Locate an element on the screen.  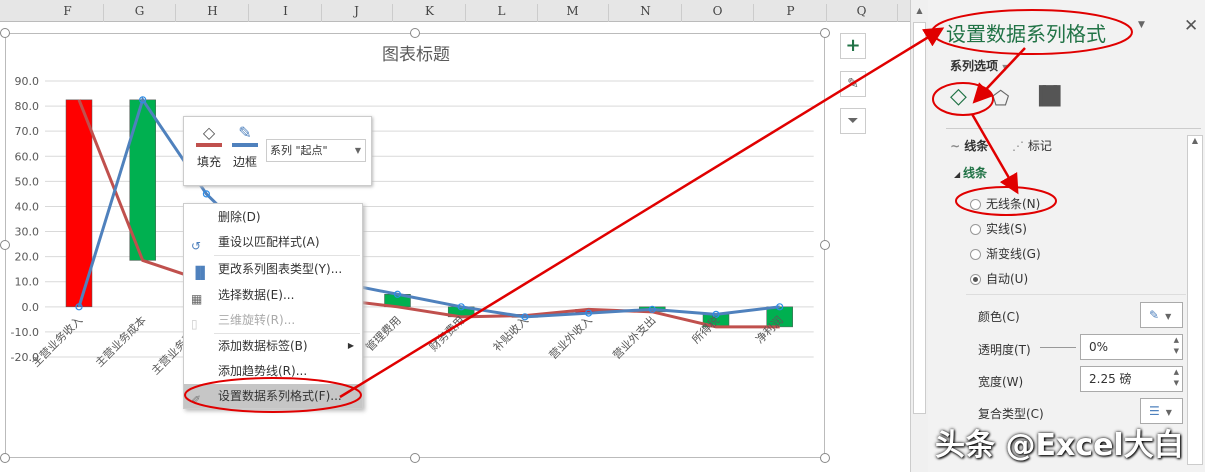
column-header: P is located at coordinates (791, 13).